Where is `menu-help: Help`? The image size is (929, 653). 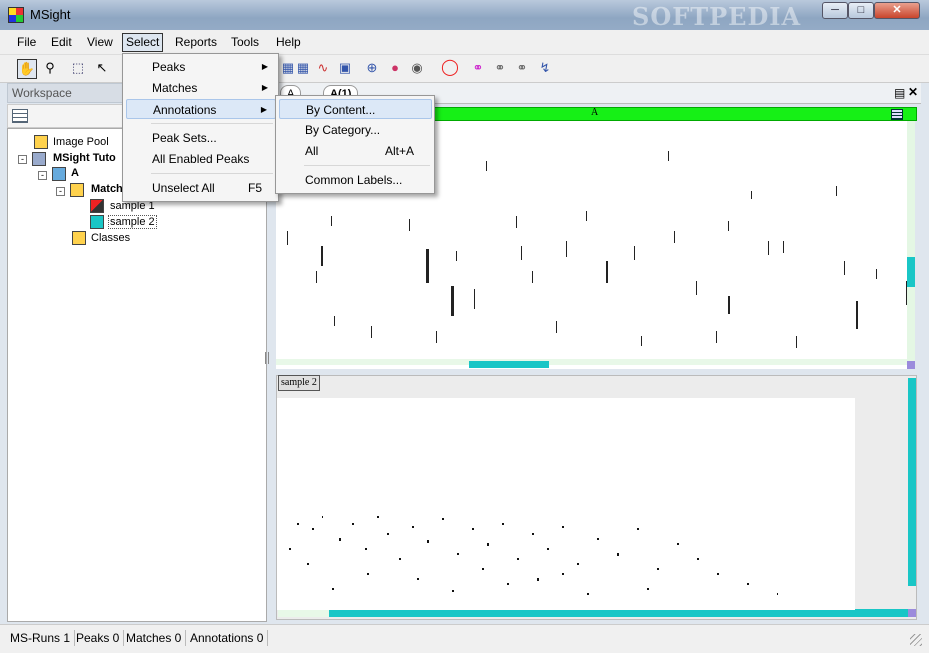
menu-help: Help is located at coordinates (288, 42).